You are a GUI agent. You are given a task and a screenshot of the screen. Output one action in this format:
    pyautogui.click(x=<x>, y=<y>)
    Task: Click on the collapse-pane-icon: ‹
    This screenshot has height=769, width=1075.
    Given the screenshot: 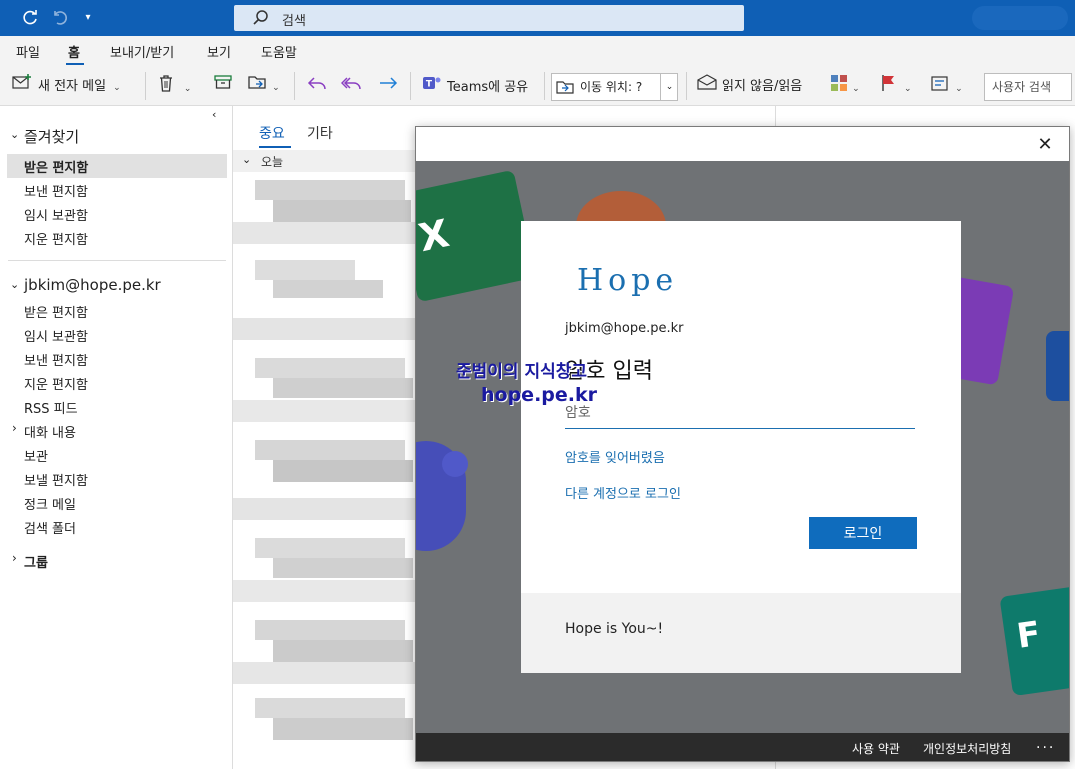 What is the action you would take?
    pyautogui.click(x=214, y=114)
    